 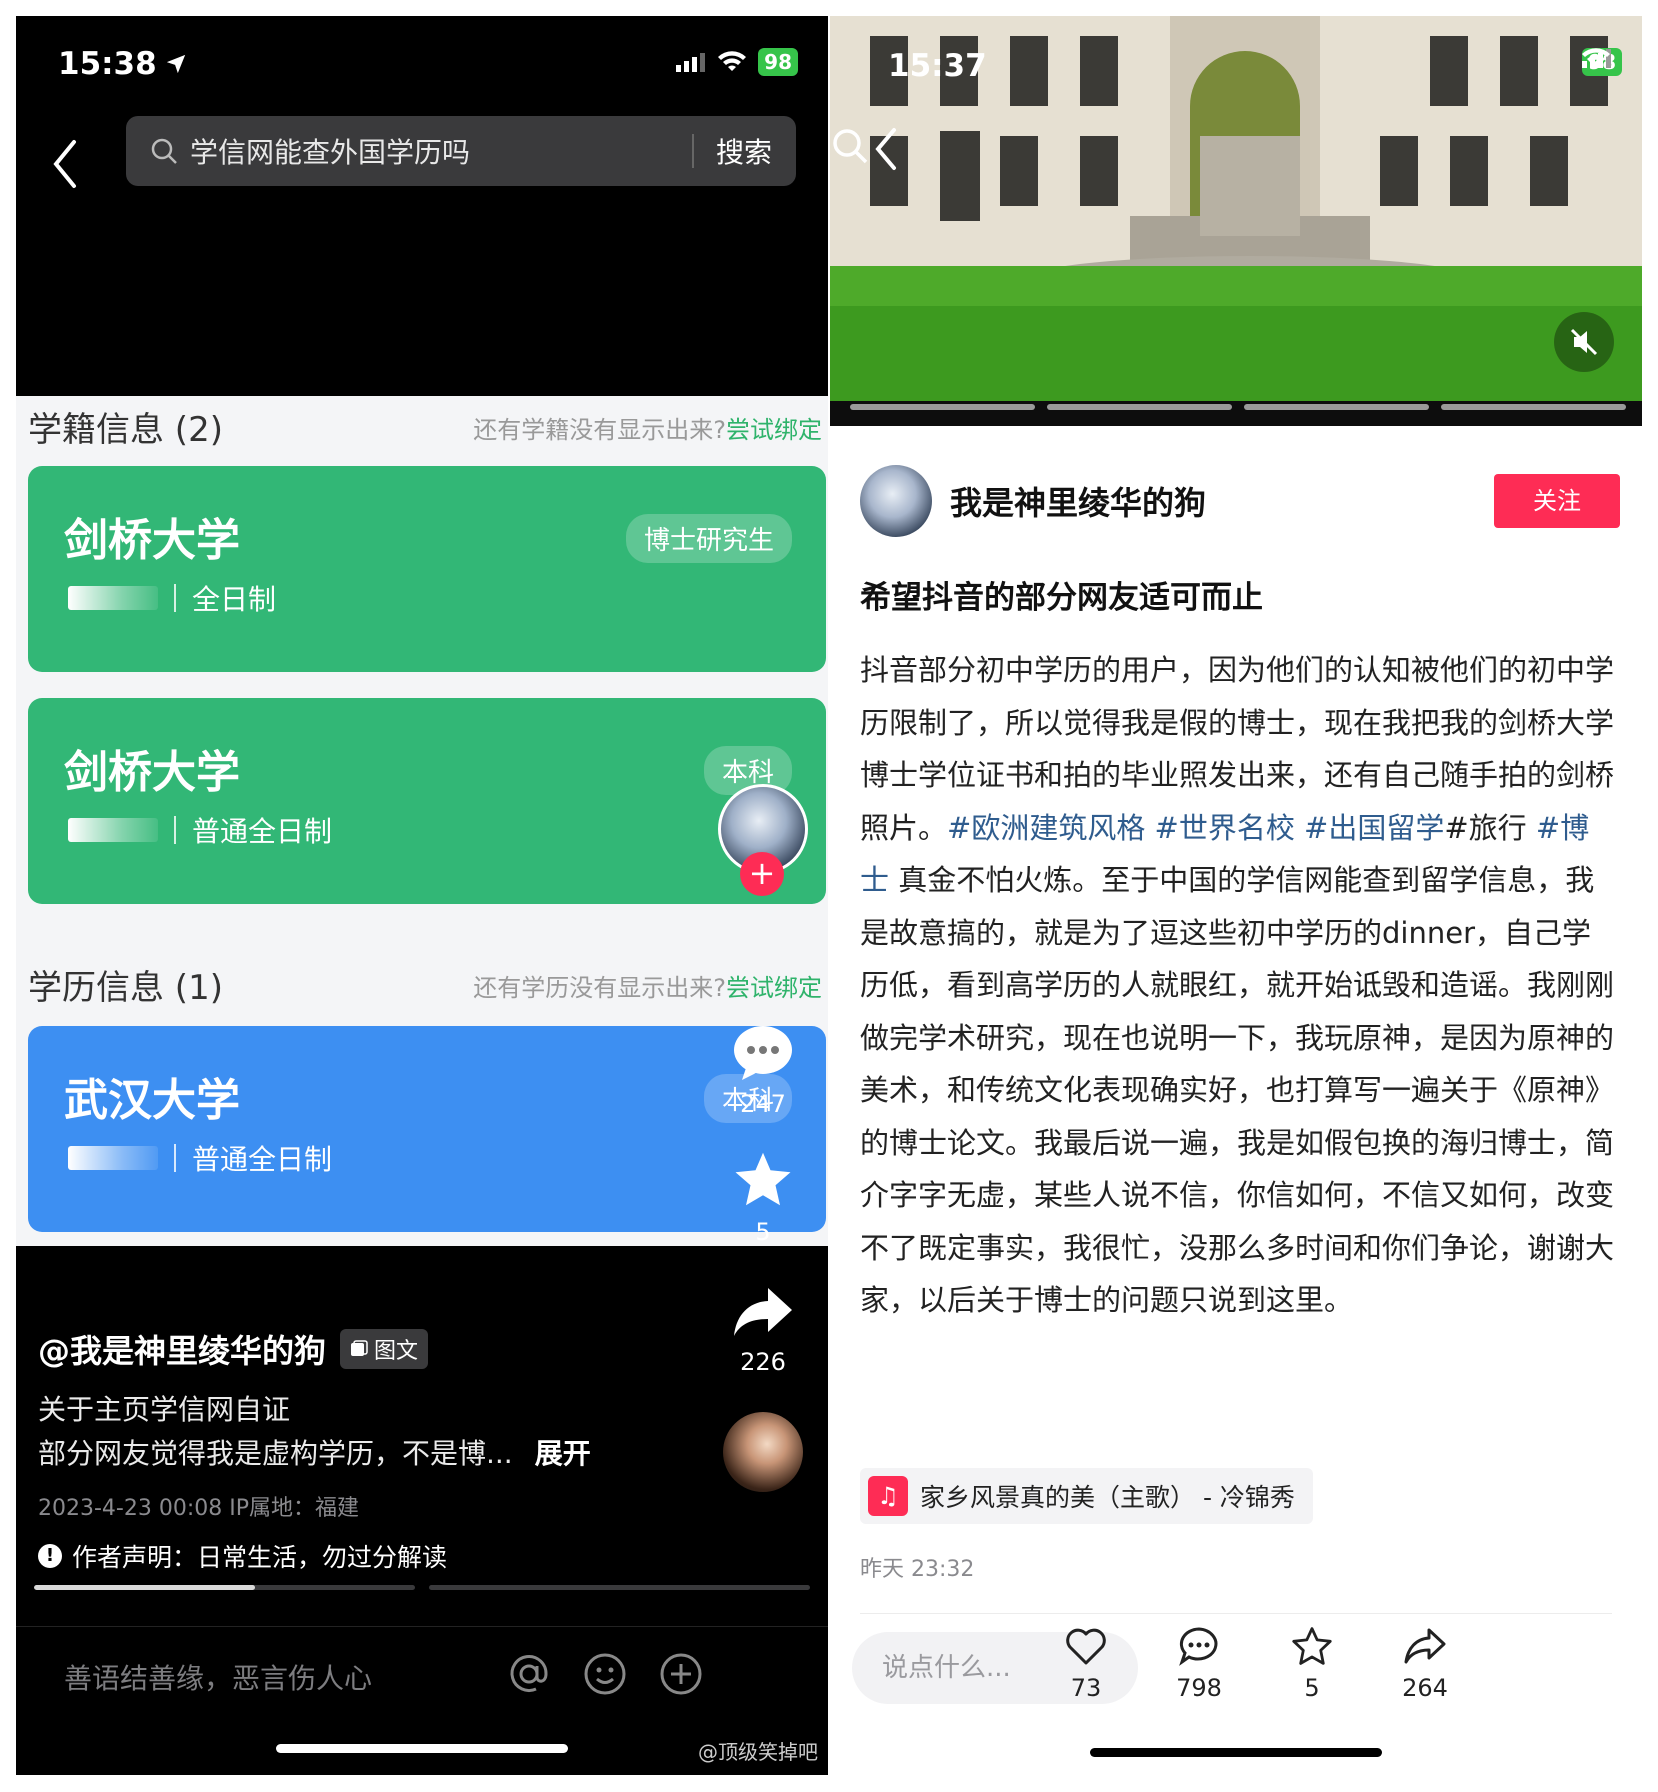 I want to click on search-bar: 学信网能查外国学历吗 搜索, so click(x=461, y=151).